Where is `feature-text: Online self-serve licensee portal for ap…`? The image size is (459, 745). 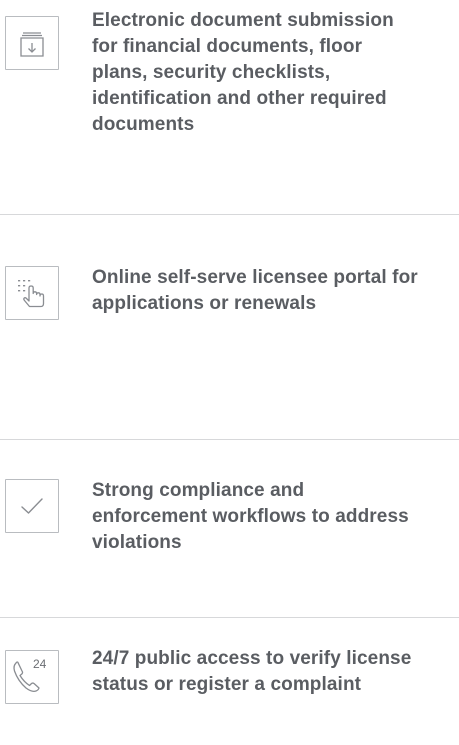
feature-text: Online self-serve licensee portal for ap… is located at coordinates (255, 290).